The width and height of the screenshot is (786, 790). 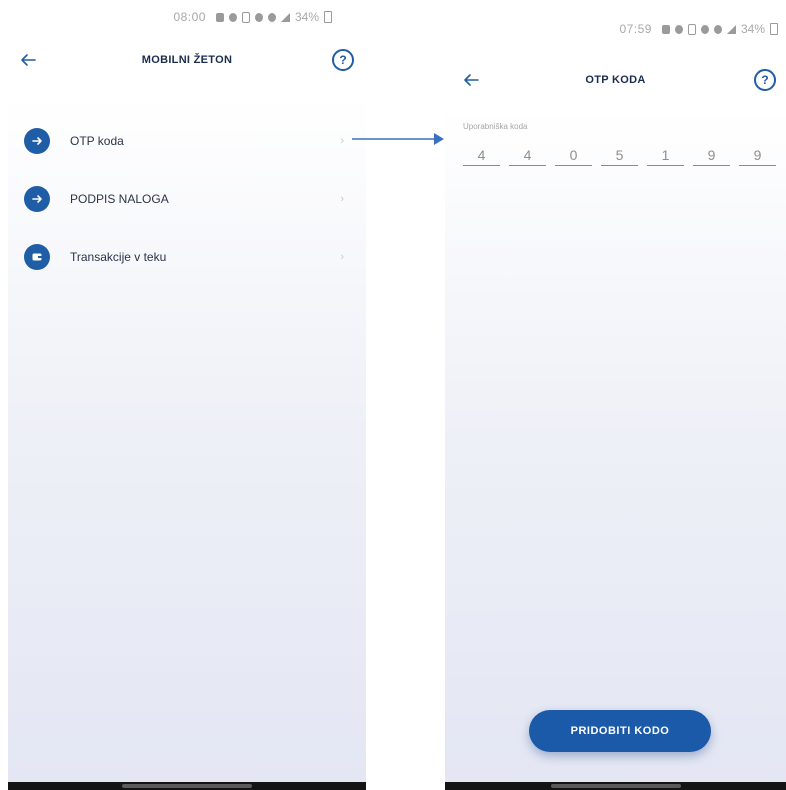 I want to click on status-time: 07:59, so click(x=635, y=29).